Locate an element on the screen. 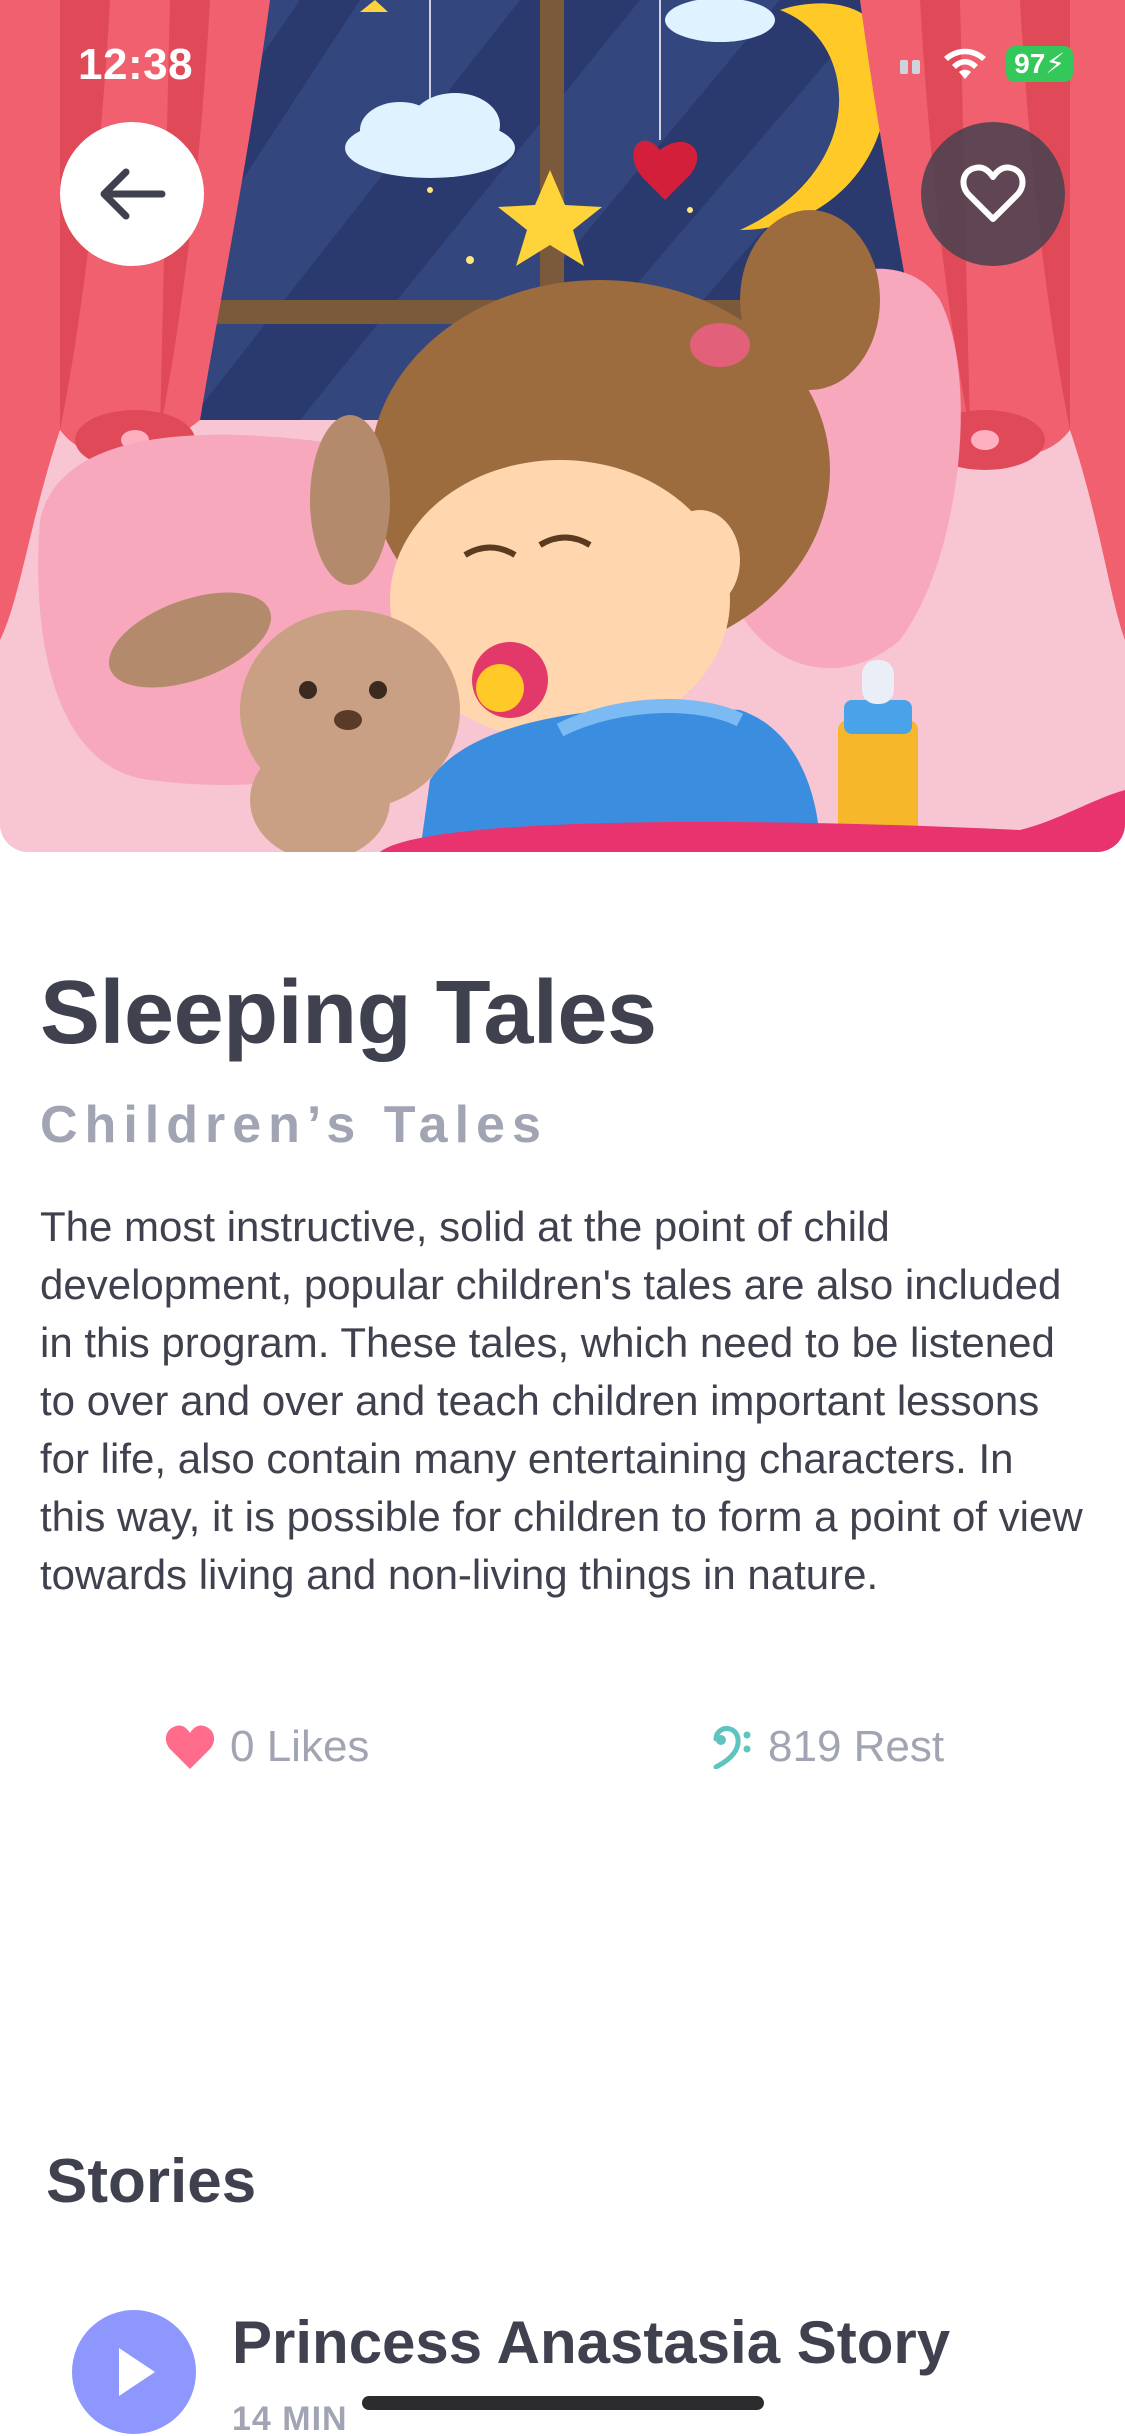 The height and width of the screenshot is (2436, 1125). battery-level: 97 is located at coordinates (1030, 63).